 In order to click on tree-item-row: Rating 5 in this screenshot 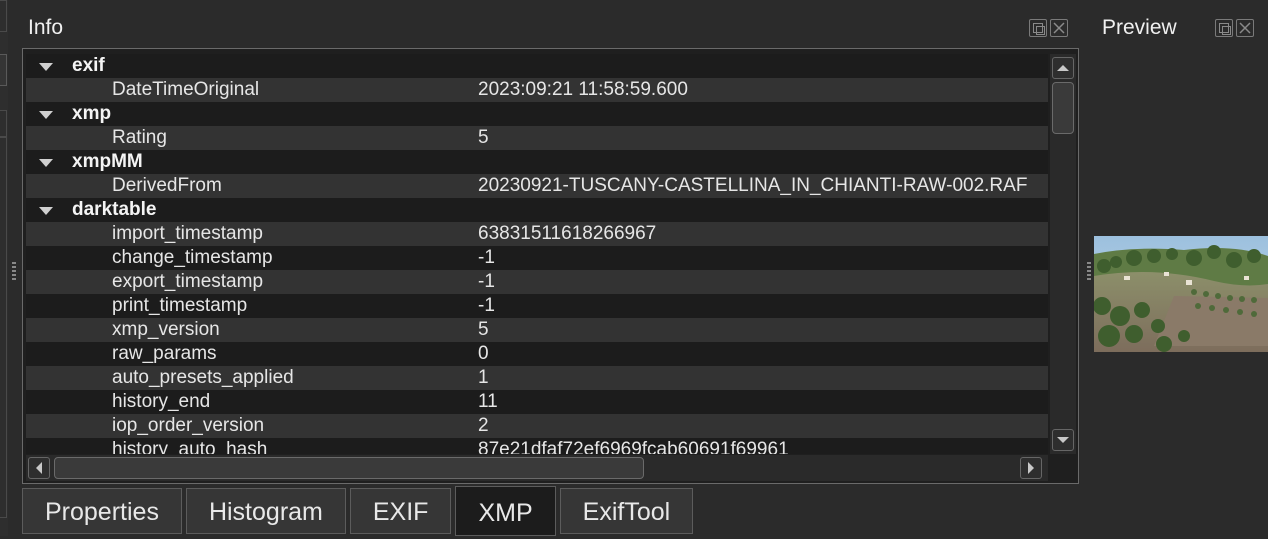, I will do `click(537, 138)`.